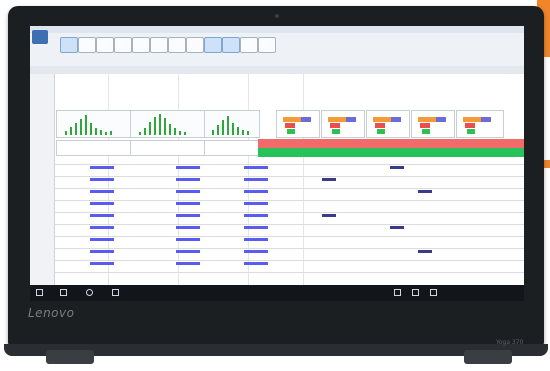  I want to click on model-badge: Yoga 370, so click(510, 342).